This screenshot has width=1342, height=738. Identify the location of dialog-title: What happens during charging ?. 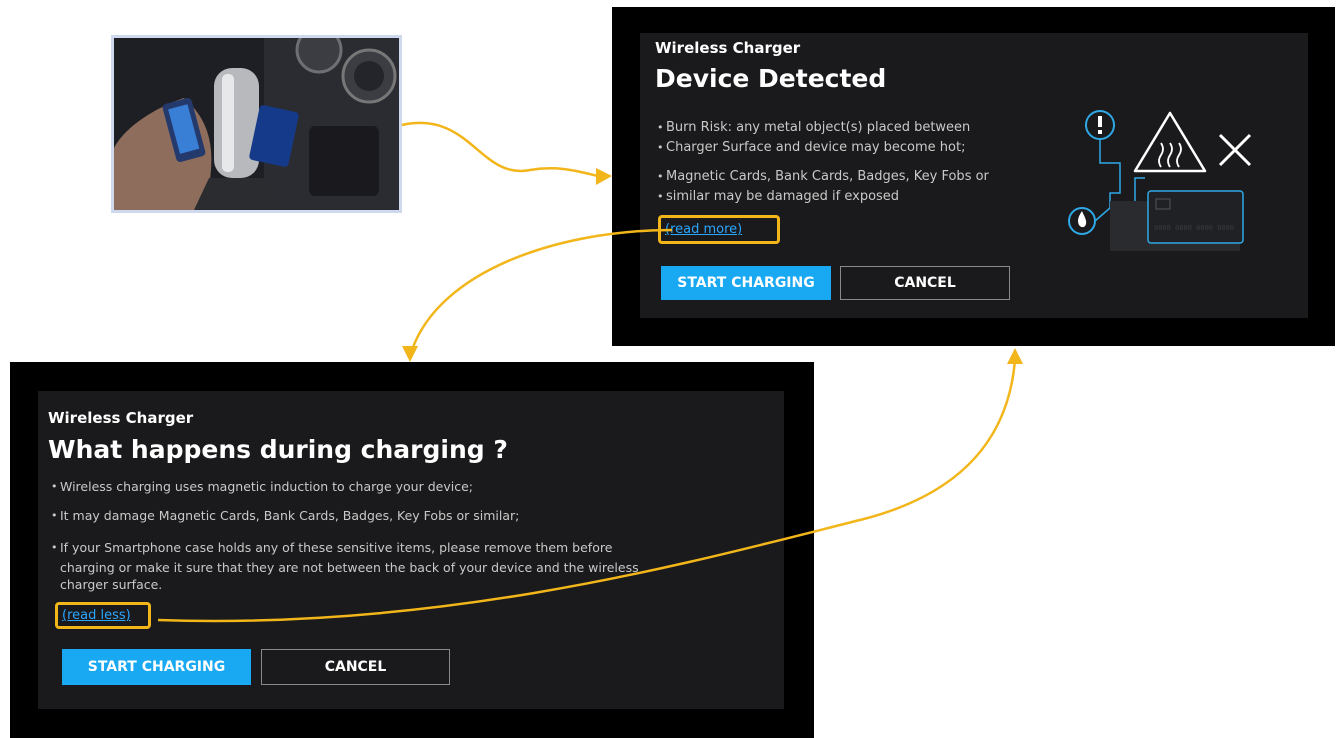
(278, 449).